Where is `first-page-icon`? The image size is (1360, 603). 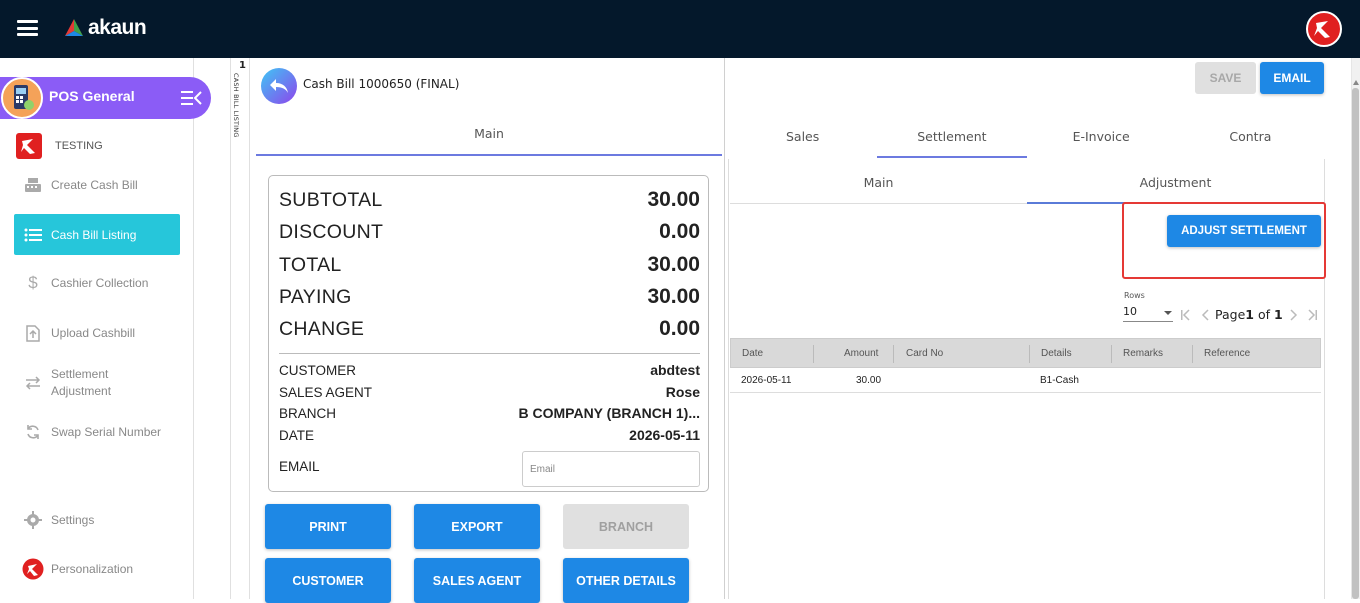 first-page-icon is located at coordinates (1186, 315).